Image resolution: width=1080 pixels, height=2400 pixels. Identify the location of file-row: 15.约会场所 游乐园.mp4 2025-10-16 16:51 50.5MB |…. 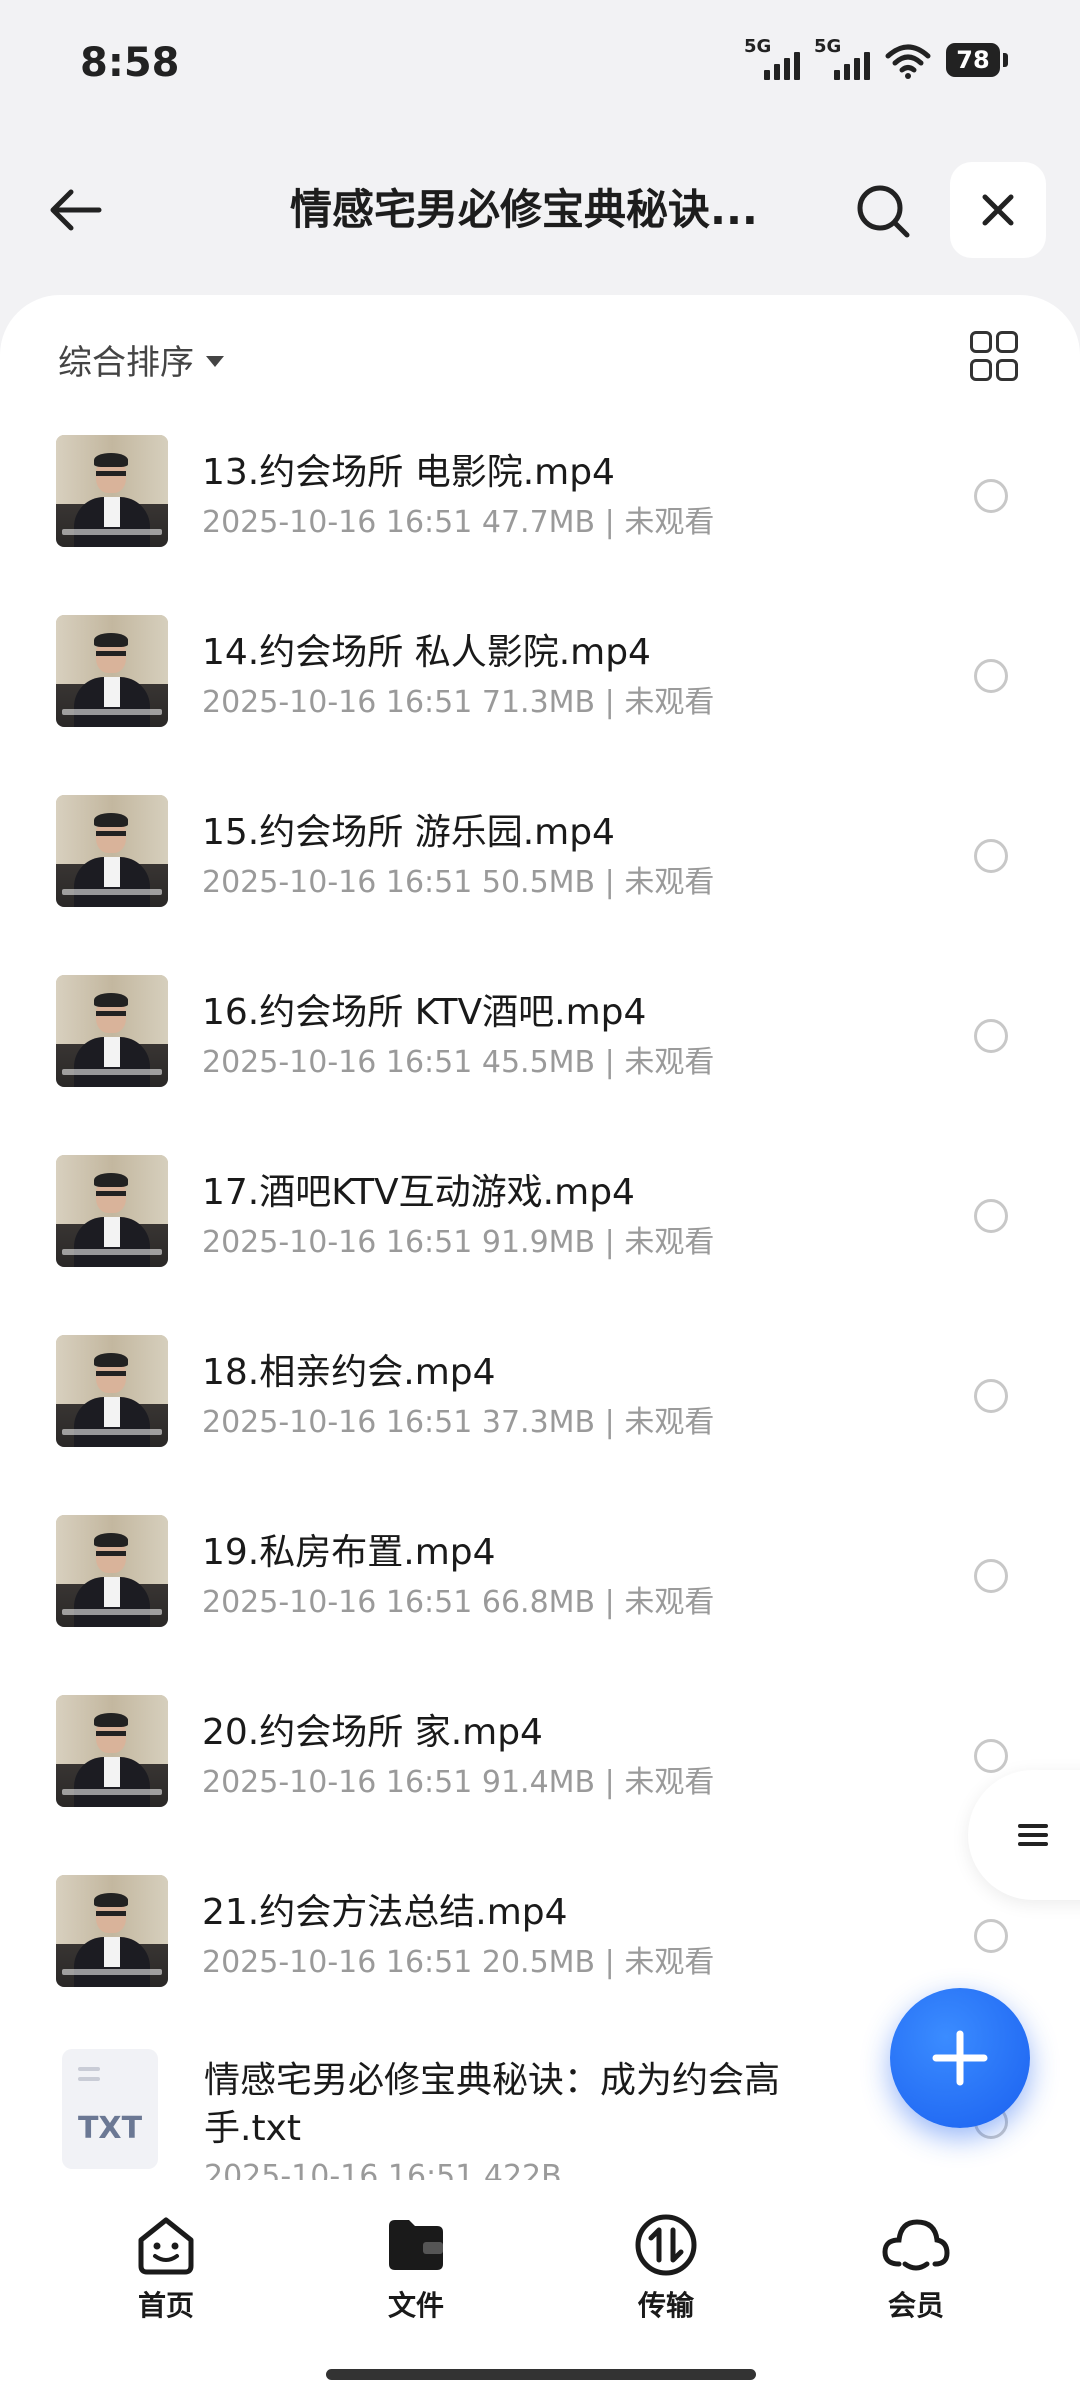
(540, 865).